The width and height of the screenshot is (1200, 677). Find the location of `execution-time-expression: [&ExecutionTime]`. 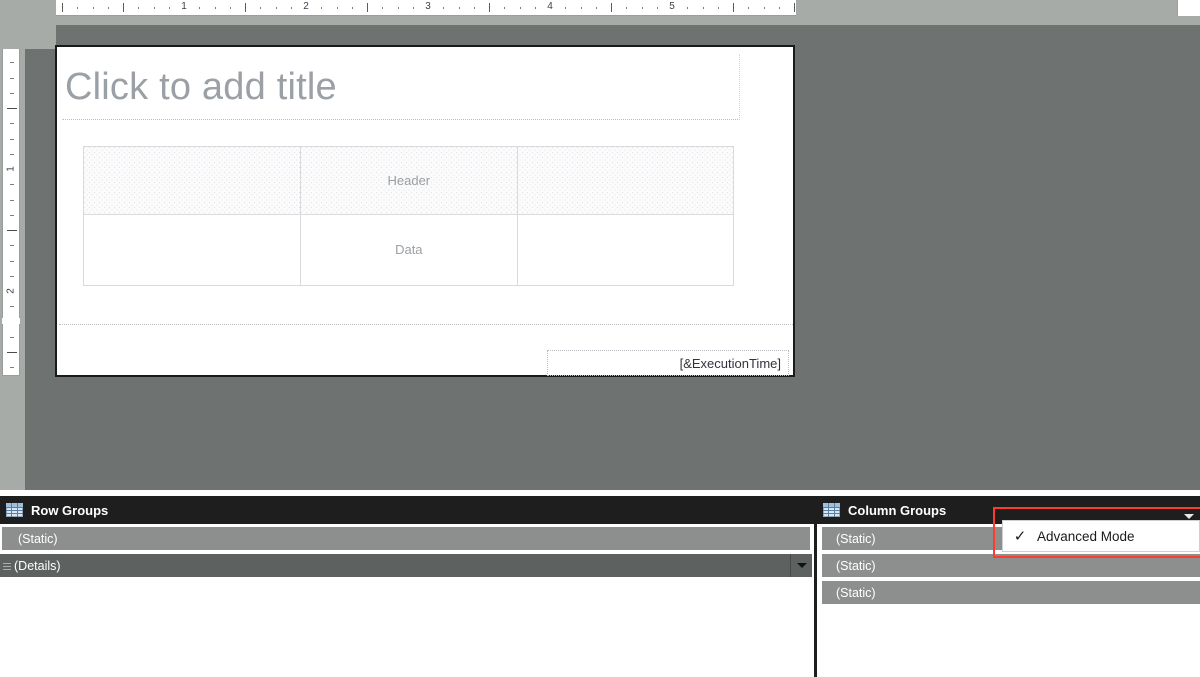

execution-time-expression: [&ExecutionTime] is located at coordinates (730, 363).